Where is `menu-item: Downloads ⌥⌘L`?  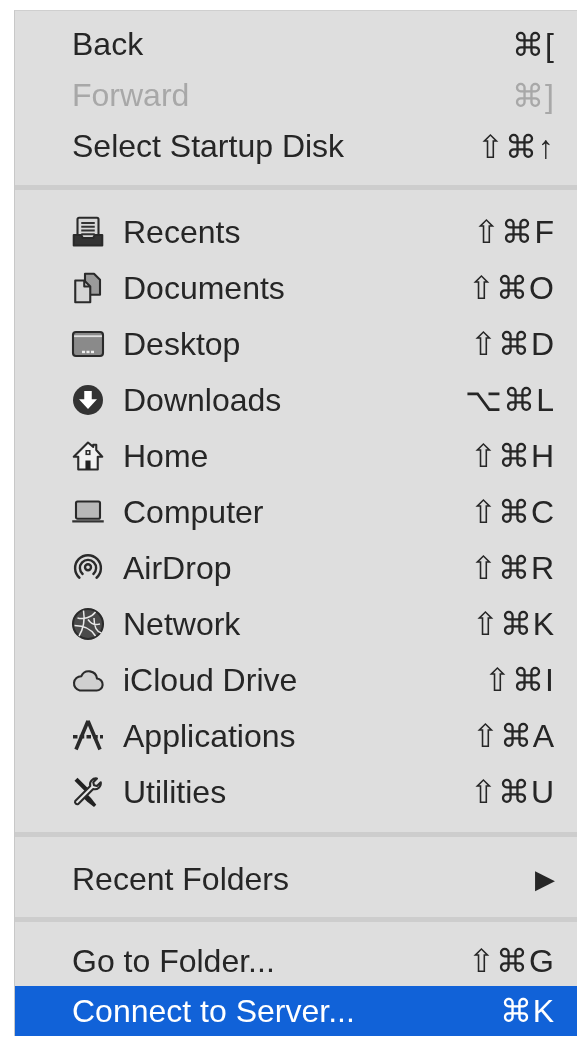 menu-item: Downloads ⌥⌘L is located at coordinates (296, 400).